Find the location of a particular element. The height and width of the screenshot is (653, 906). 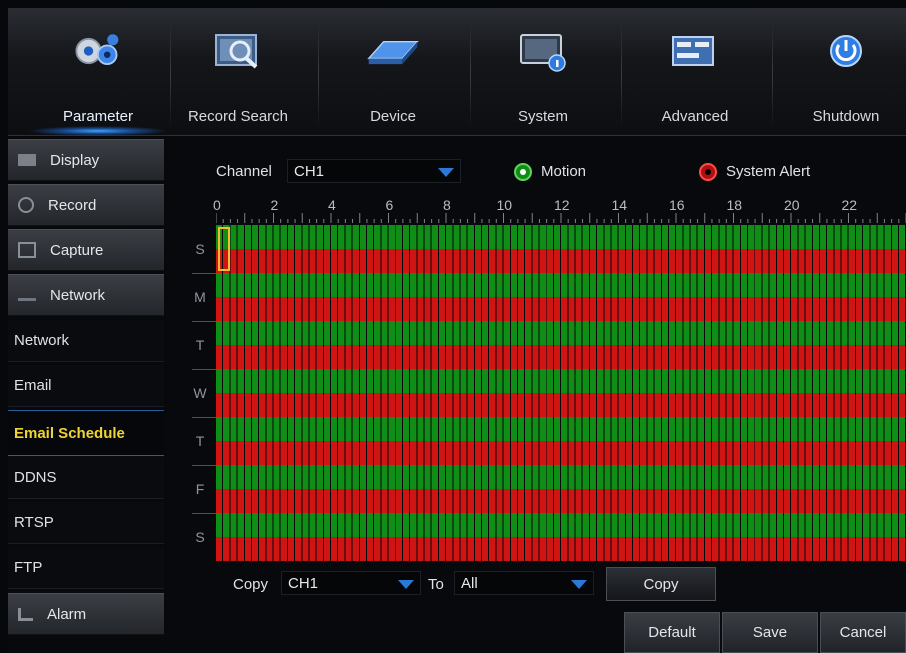

sidebar-item-capture: Capture is located at coordinates (86, 250).